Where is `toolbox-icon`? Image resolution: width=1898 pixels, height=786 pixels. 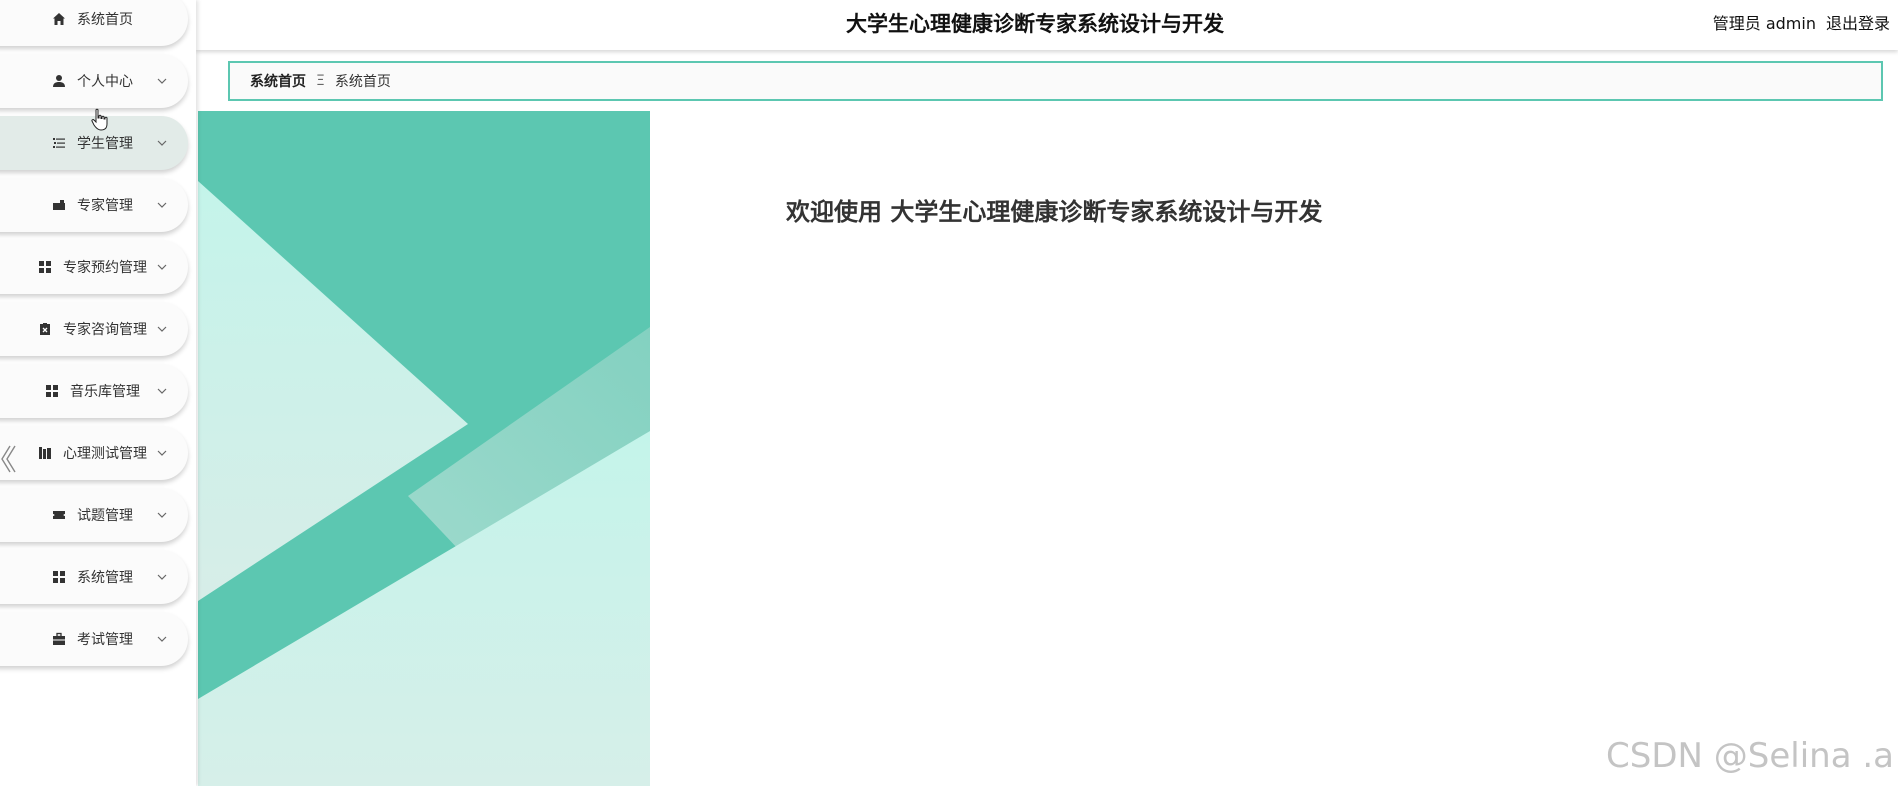
toolbox-icon is located at coordinates (59, 639).